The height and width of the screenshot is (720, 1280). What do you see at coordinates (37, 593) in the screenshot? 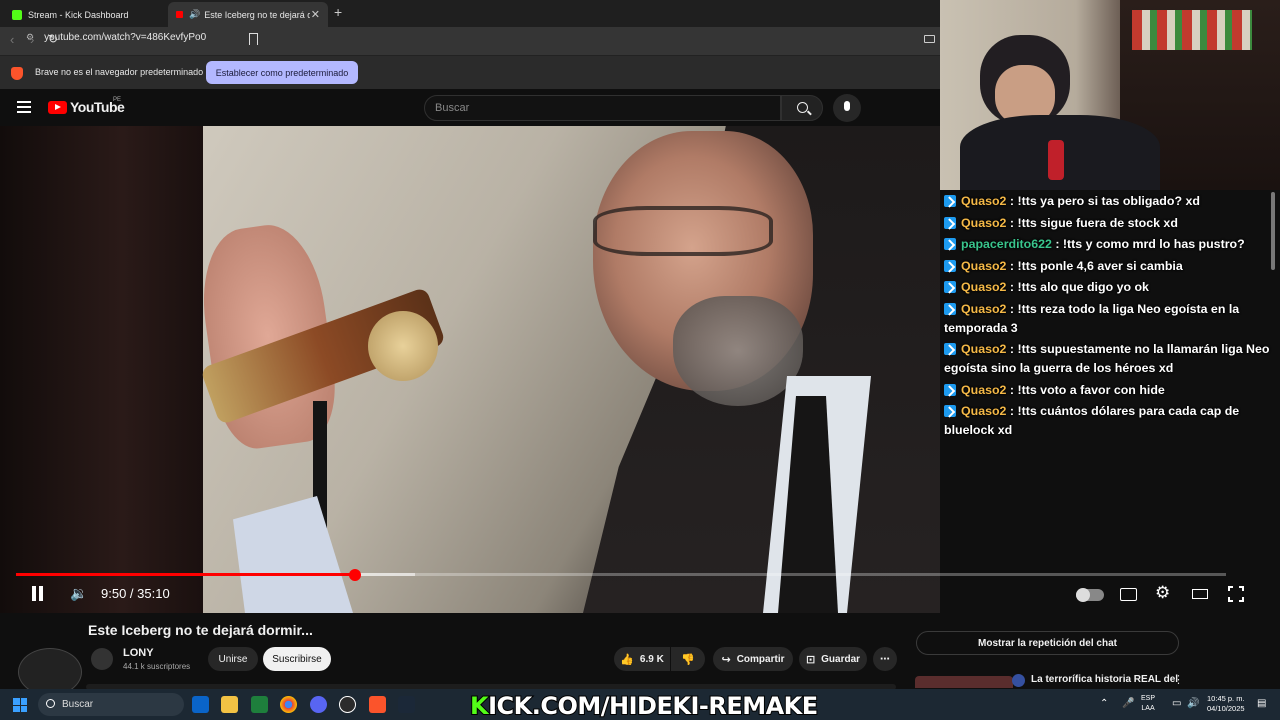
I see `pause-button` at bounding box center [37, 593].